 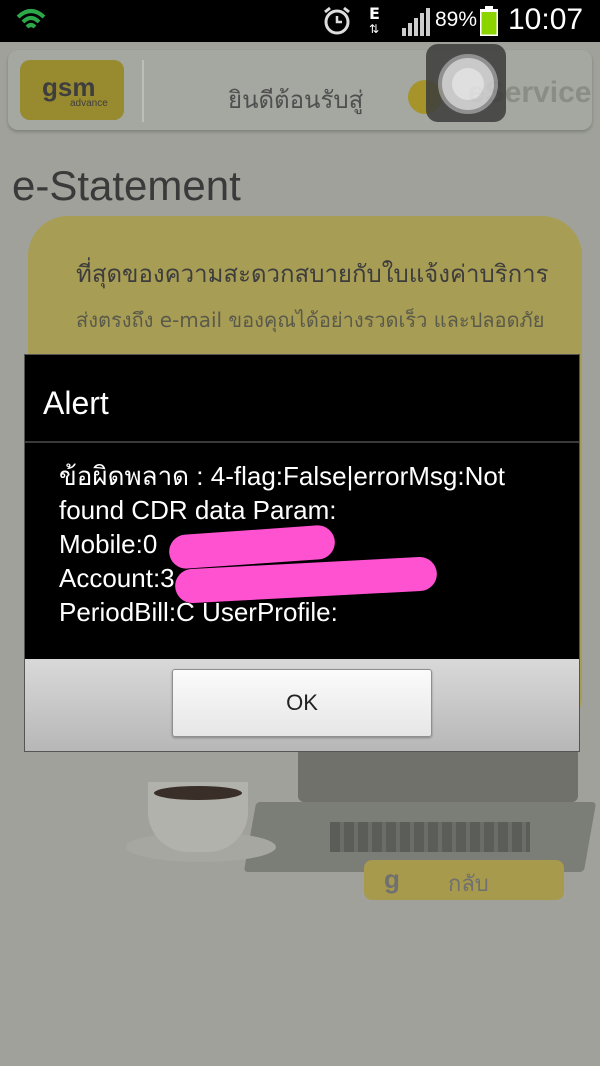 What do you see at coordinates (464, 880) in the screenshot?
I see `back-button: g กลับ` at bounding box center [464, 880].